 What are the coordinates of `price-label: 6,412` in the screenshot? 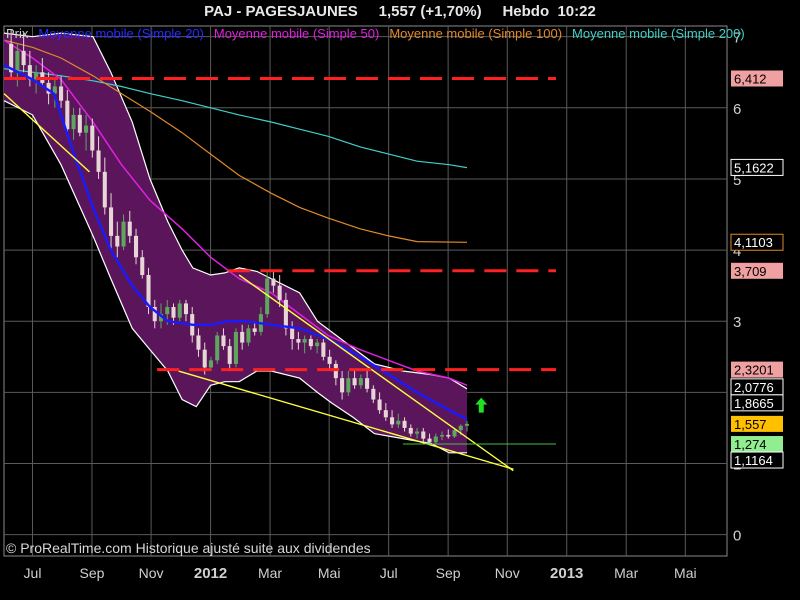 It's located at (750, 79).